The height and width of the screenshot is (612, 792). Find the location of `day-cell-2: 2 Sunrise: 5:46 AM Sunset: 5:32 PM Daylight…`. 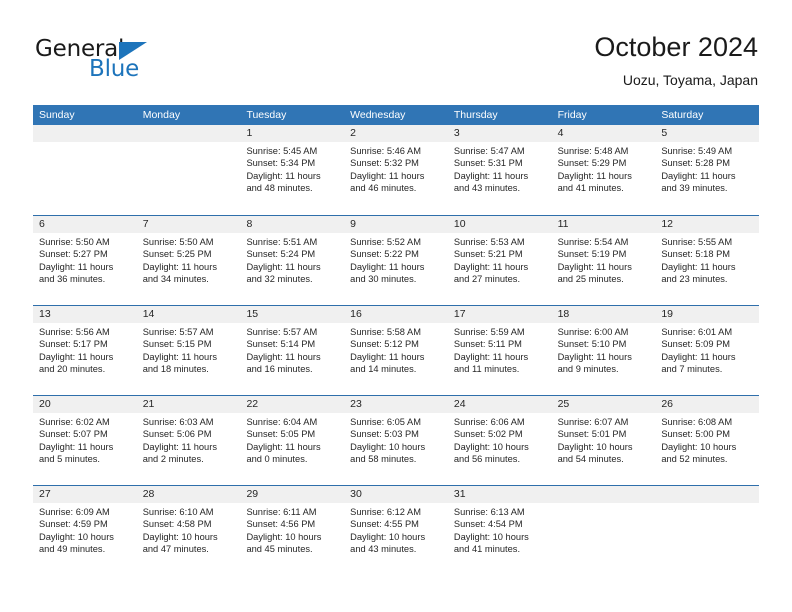

day-cell-2: 2 Sunrise: 5:46 AM Sunset: 5:32 PM Daylight… is located at coordinates (396, 170).